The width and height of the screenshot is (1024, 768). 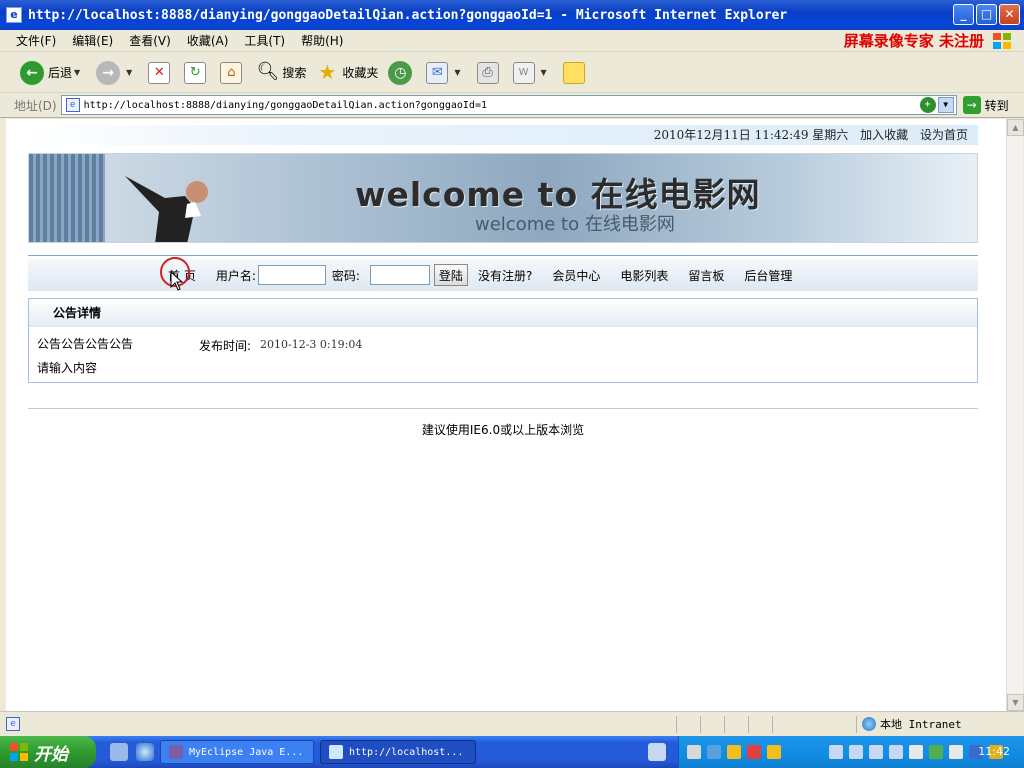 What do you see at coordinates (291, 275) in the screenshot?
I see `username-input` at bounding box center [291, 275].